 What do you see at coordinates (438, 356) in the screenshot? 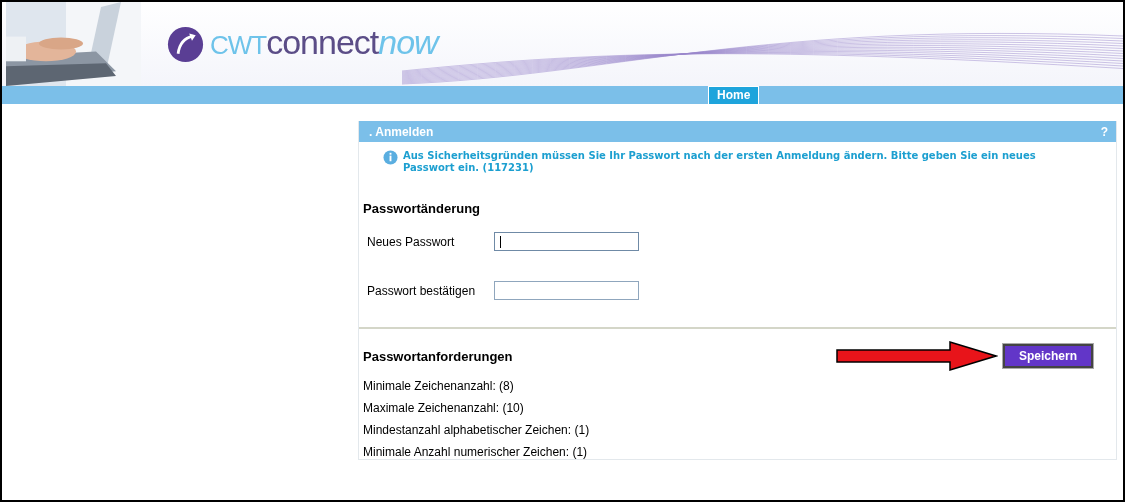
I see `section-heading: Passwortanforderungen` at bounding box center [438, 356].